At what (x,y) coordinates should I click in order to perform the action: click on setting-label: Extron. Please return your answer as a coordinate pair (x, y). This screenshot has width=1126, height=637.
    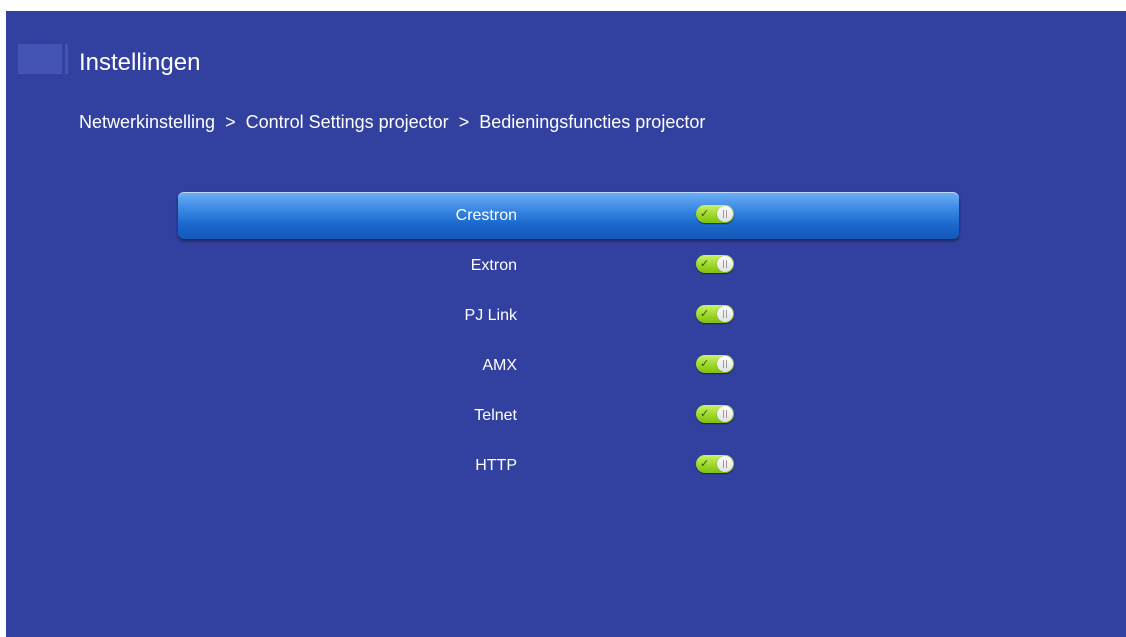
    Looking at the image, I should click on (493, 265).